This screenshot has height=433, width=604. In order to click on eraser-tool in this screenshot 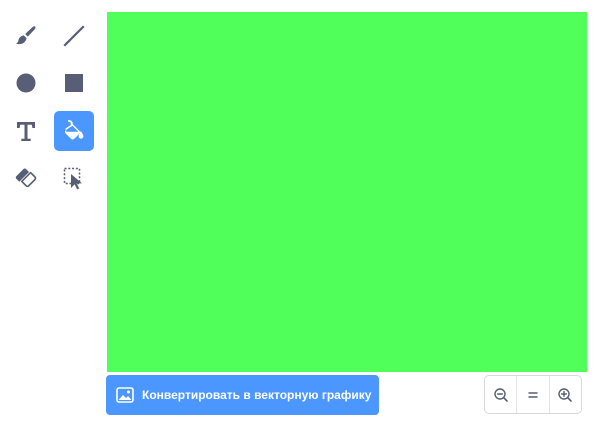, I will do `click(26, 178)`.